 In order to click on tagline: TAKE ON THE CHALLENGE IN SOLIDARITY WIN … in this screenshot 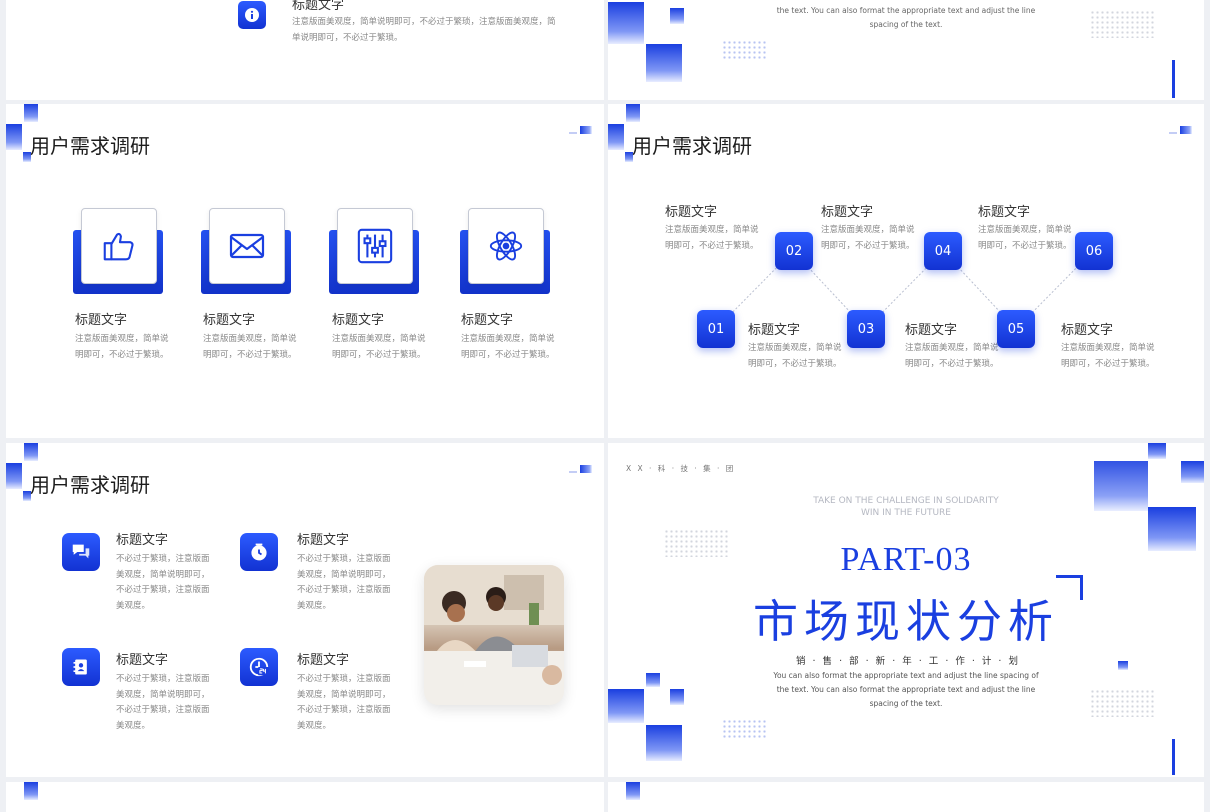, I will do `click(906, 507)`.